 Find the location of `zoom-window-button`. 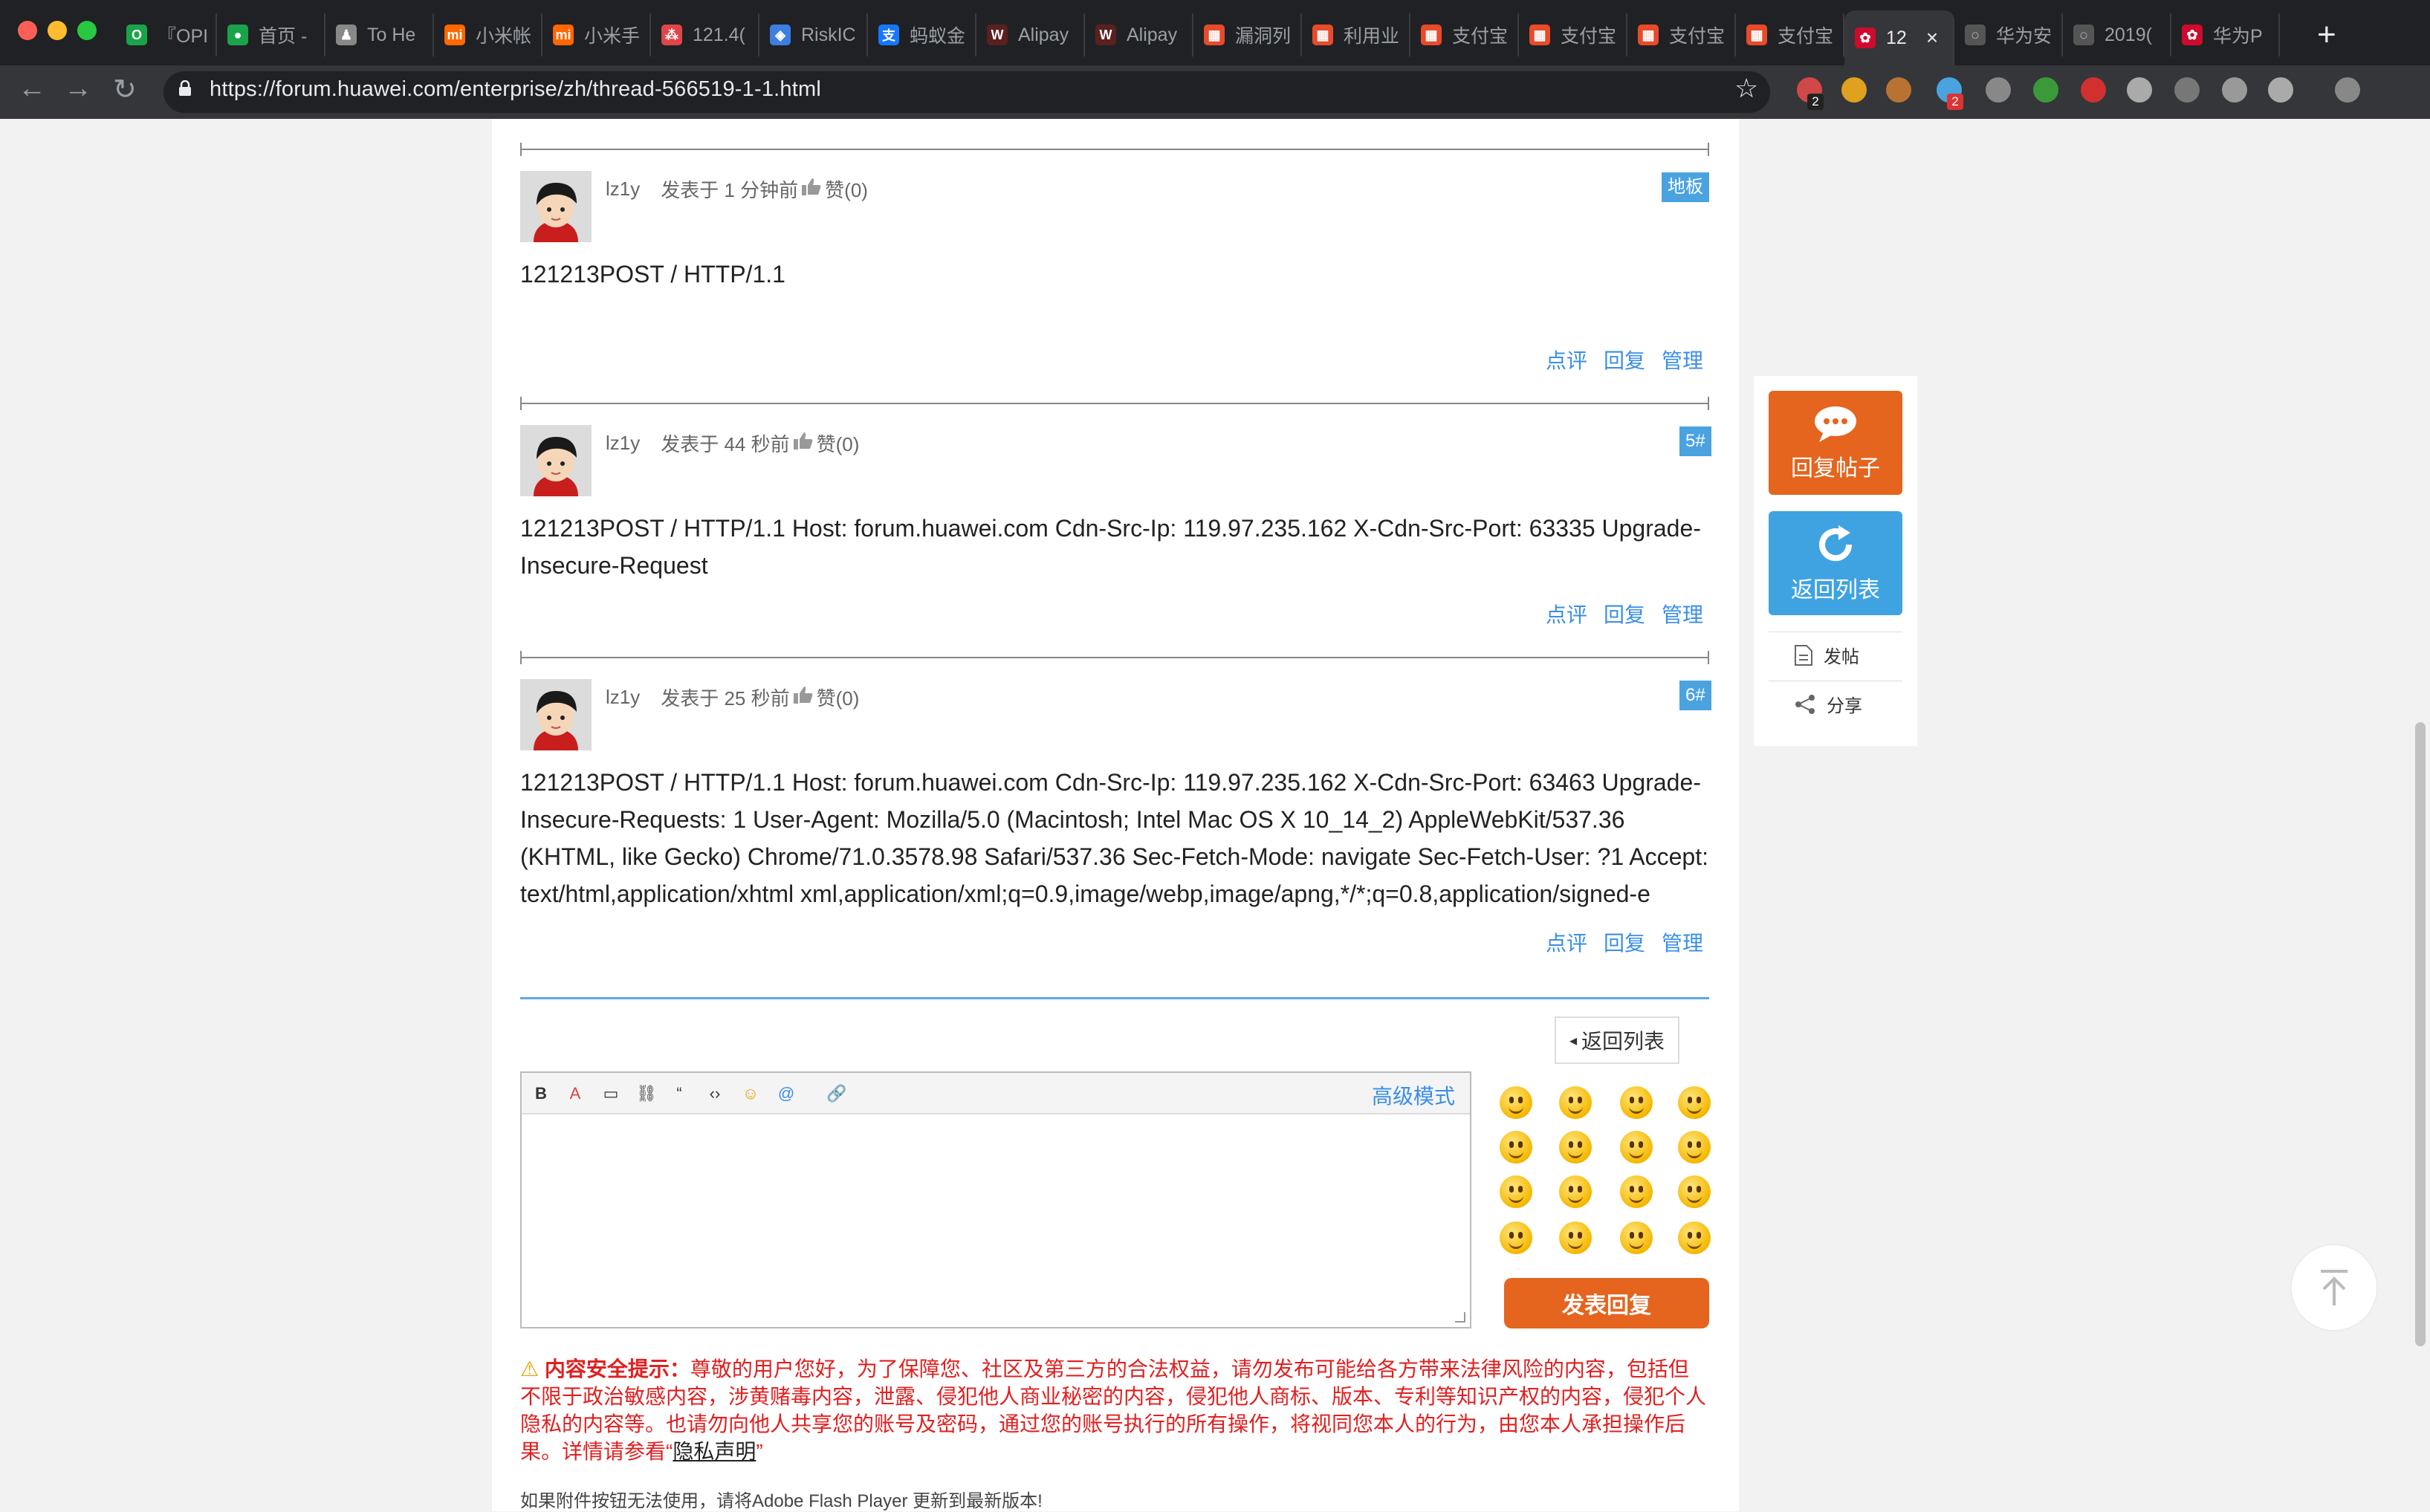

zoom-window-button is located at coordinates (87, 30).